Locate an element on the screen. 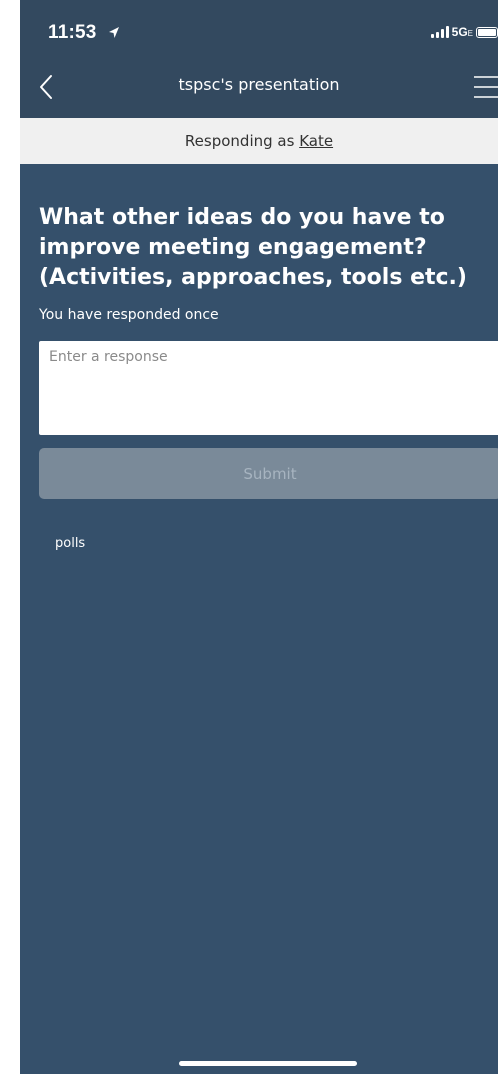 This screenshot has height=1074, width=498. responder-name-link: Kate is located at coordinates (316, 141).